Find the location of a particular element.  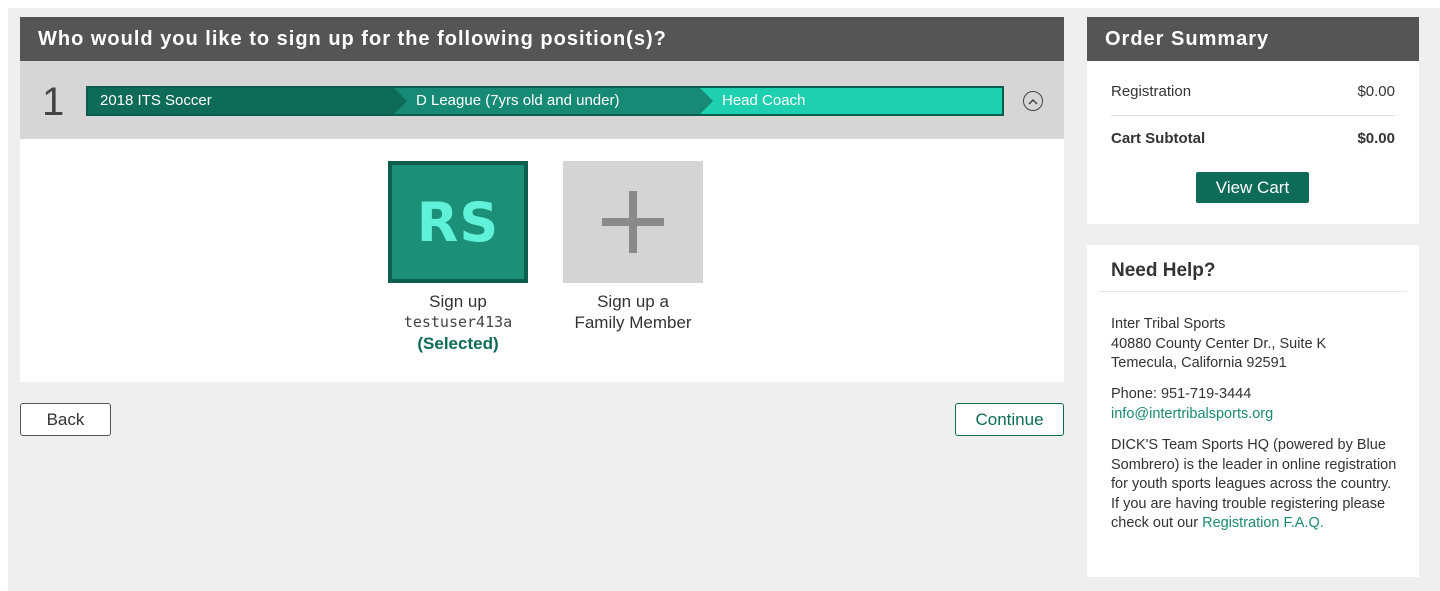

help-title: Need Help? is located at coordinates (1163, 270).